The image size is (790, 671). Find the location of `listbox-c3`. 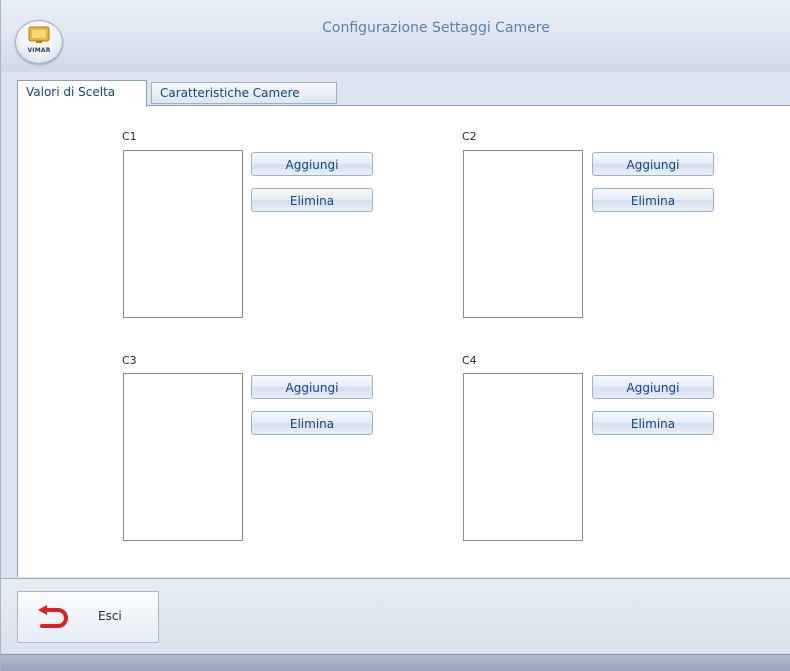

listbox-c3 is located at coordinates (183, 457).